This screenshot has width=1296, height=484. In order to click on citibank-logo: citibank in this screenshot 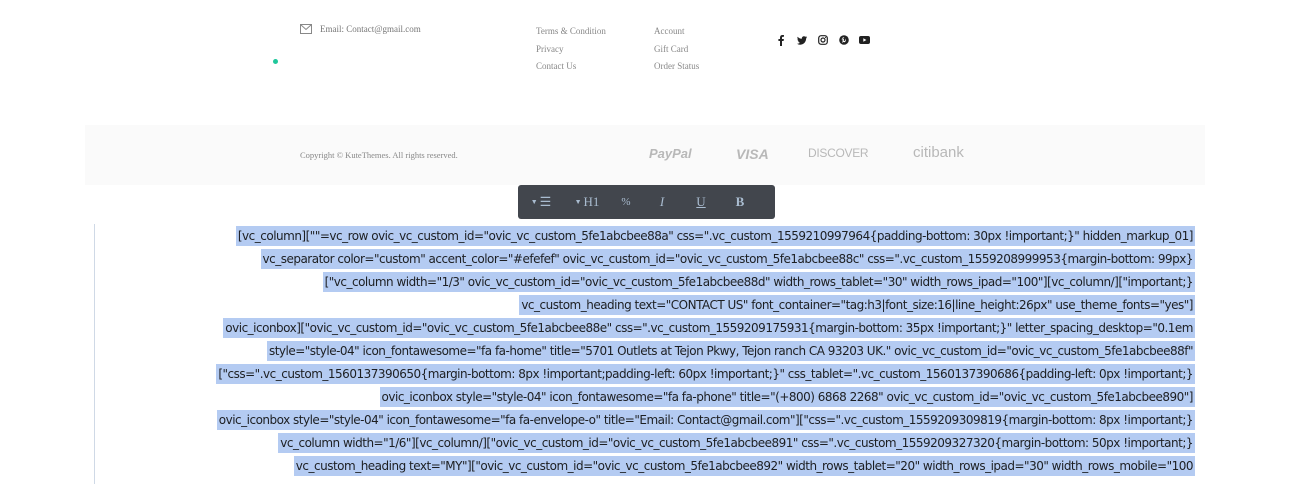, I will do `click(938, 152)`.